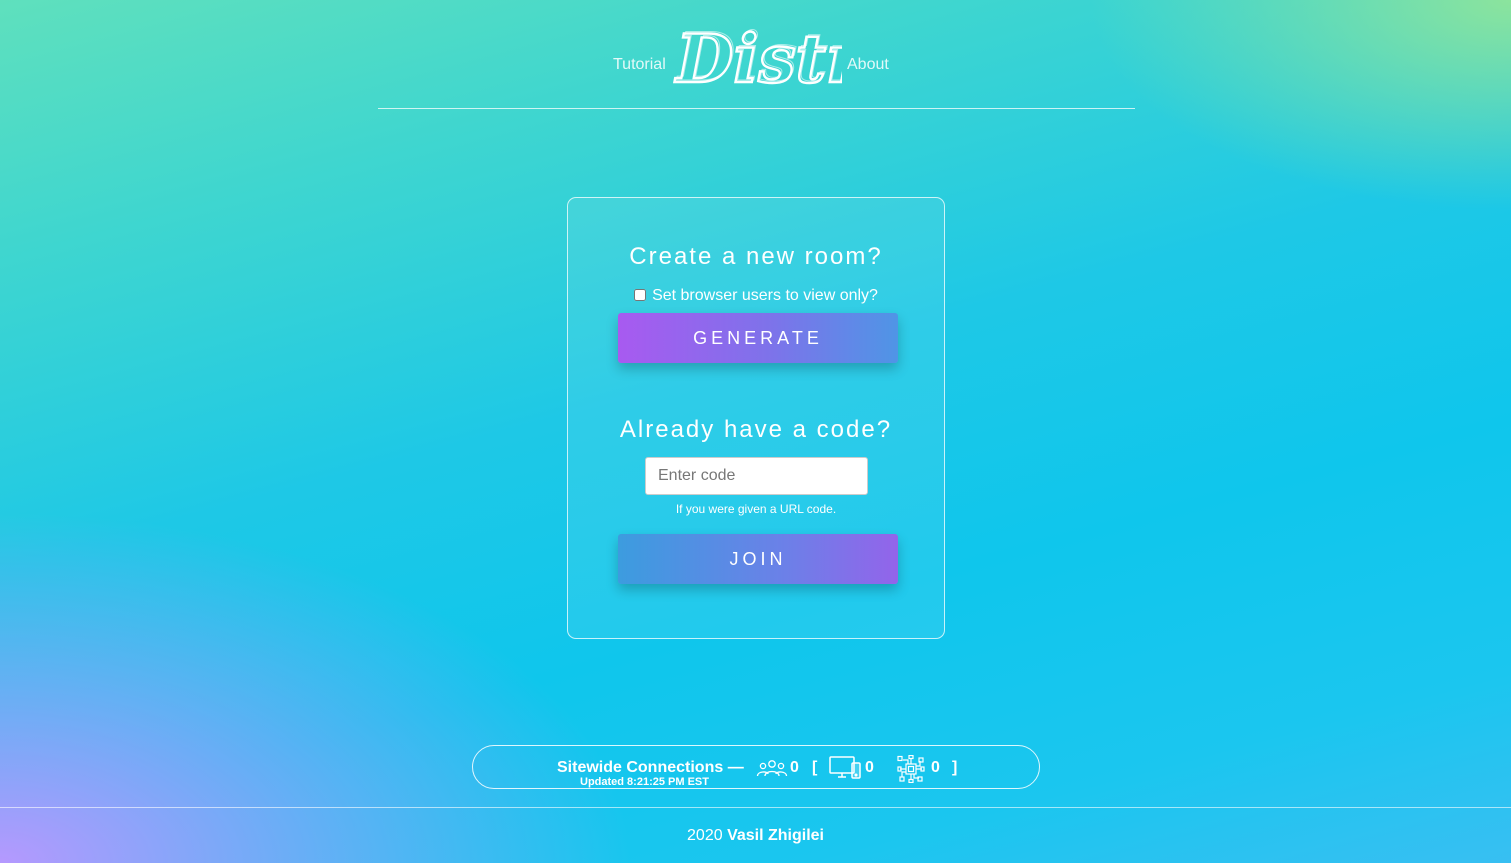  Describe the element at coordinates (758, 559) in the screenshot. I see `join-button: JOIN` at that location.